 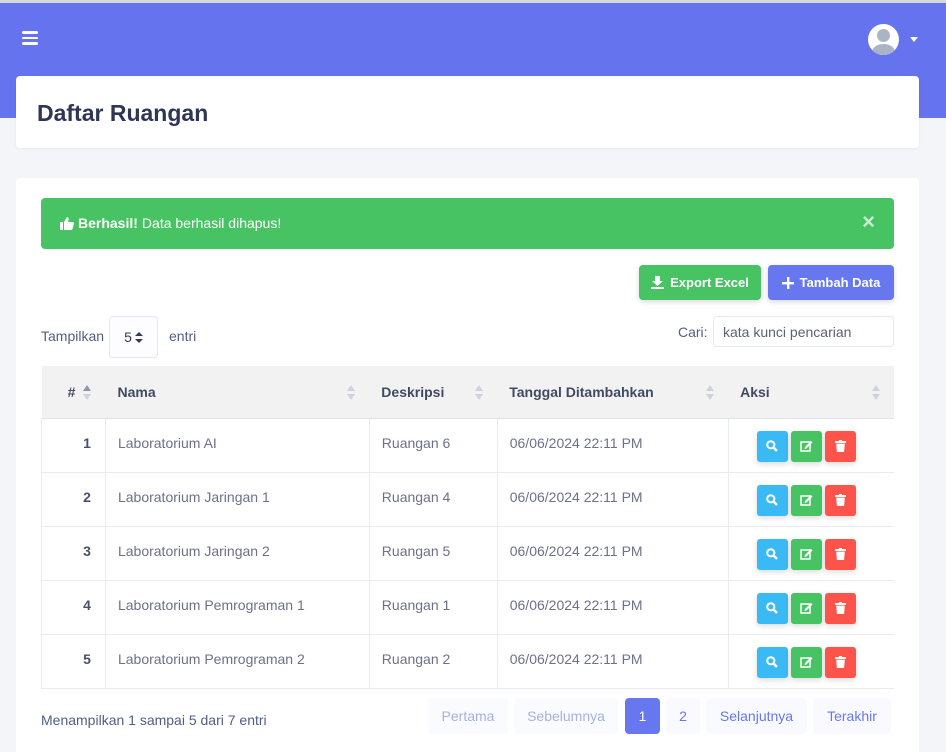 I want to click on column-header-deskripsi: Deskripsi, so click(x=433, y=392).